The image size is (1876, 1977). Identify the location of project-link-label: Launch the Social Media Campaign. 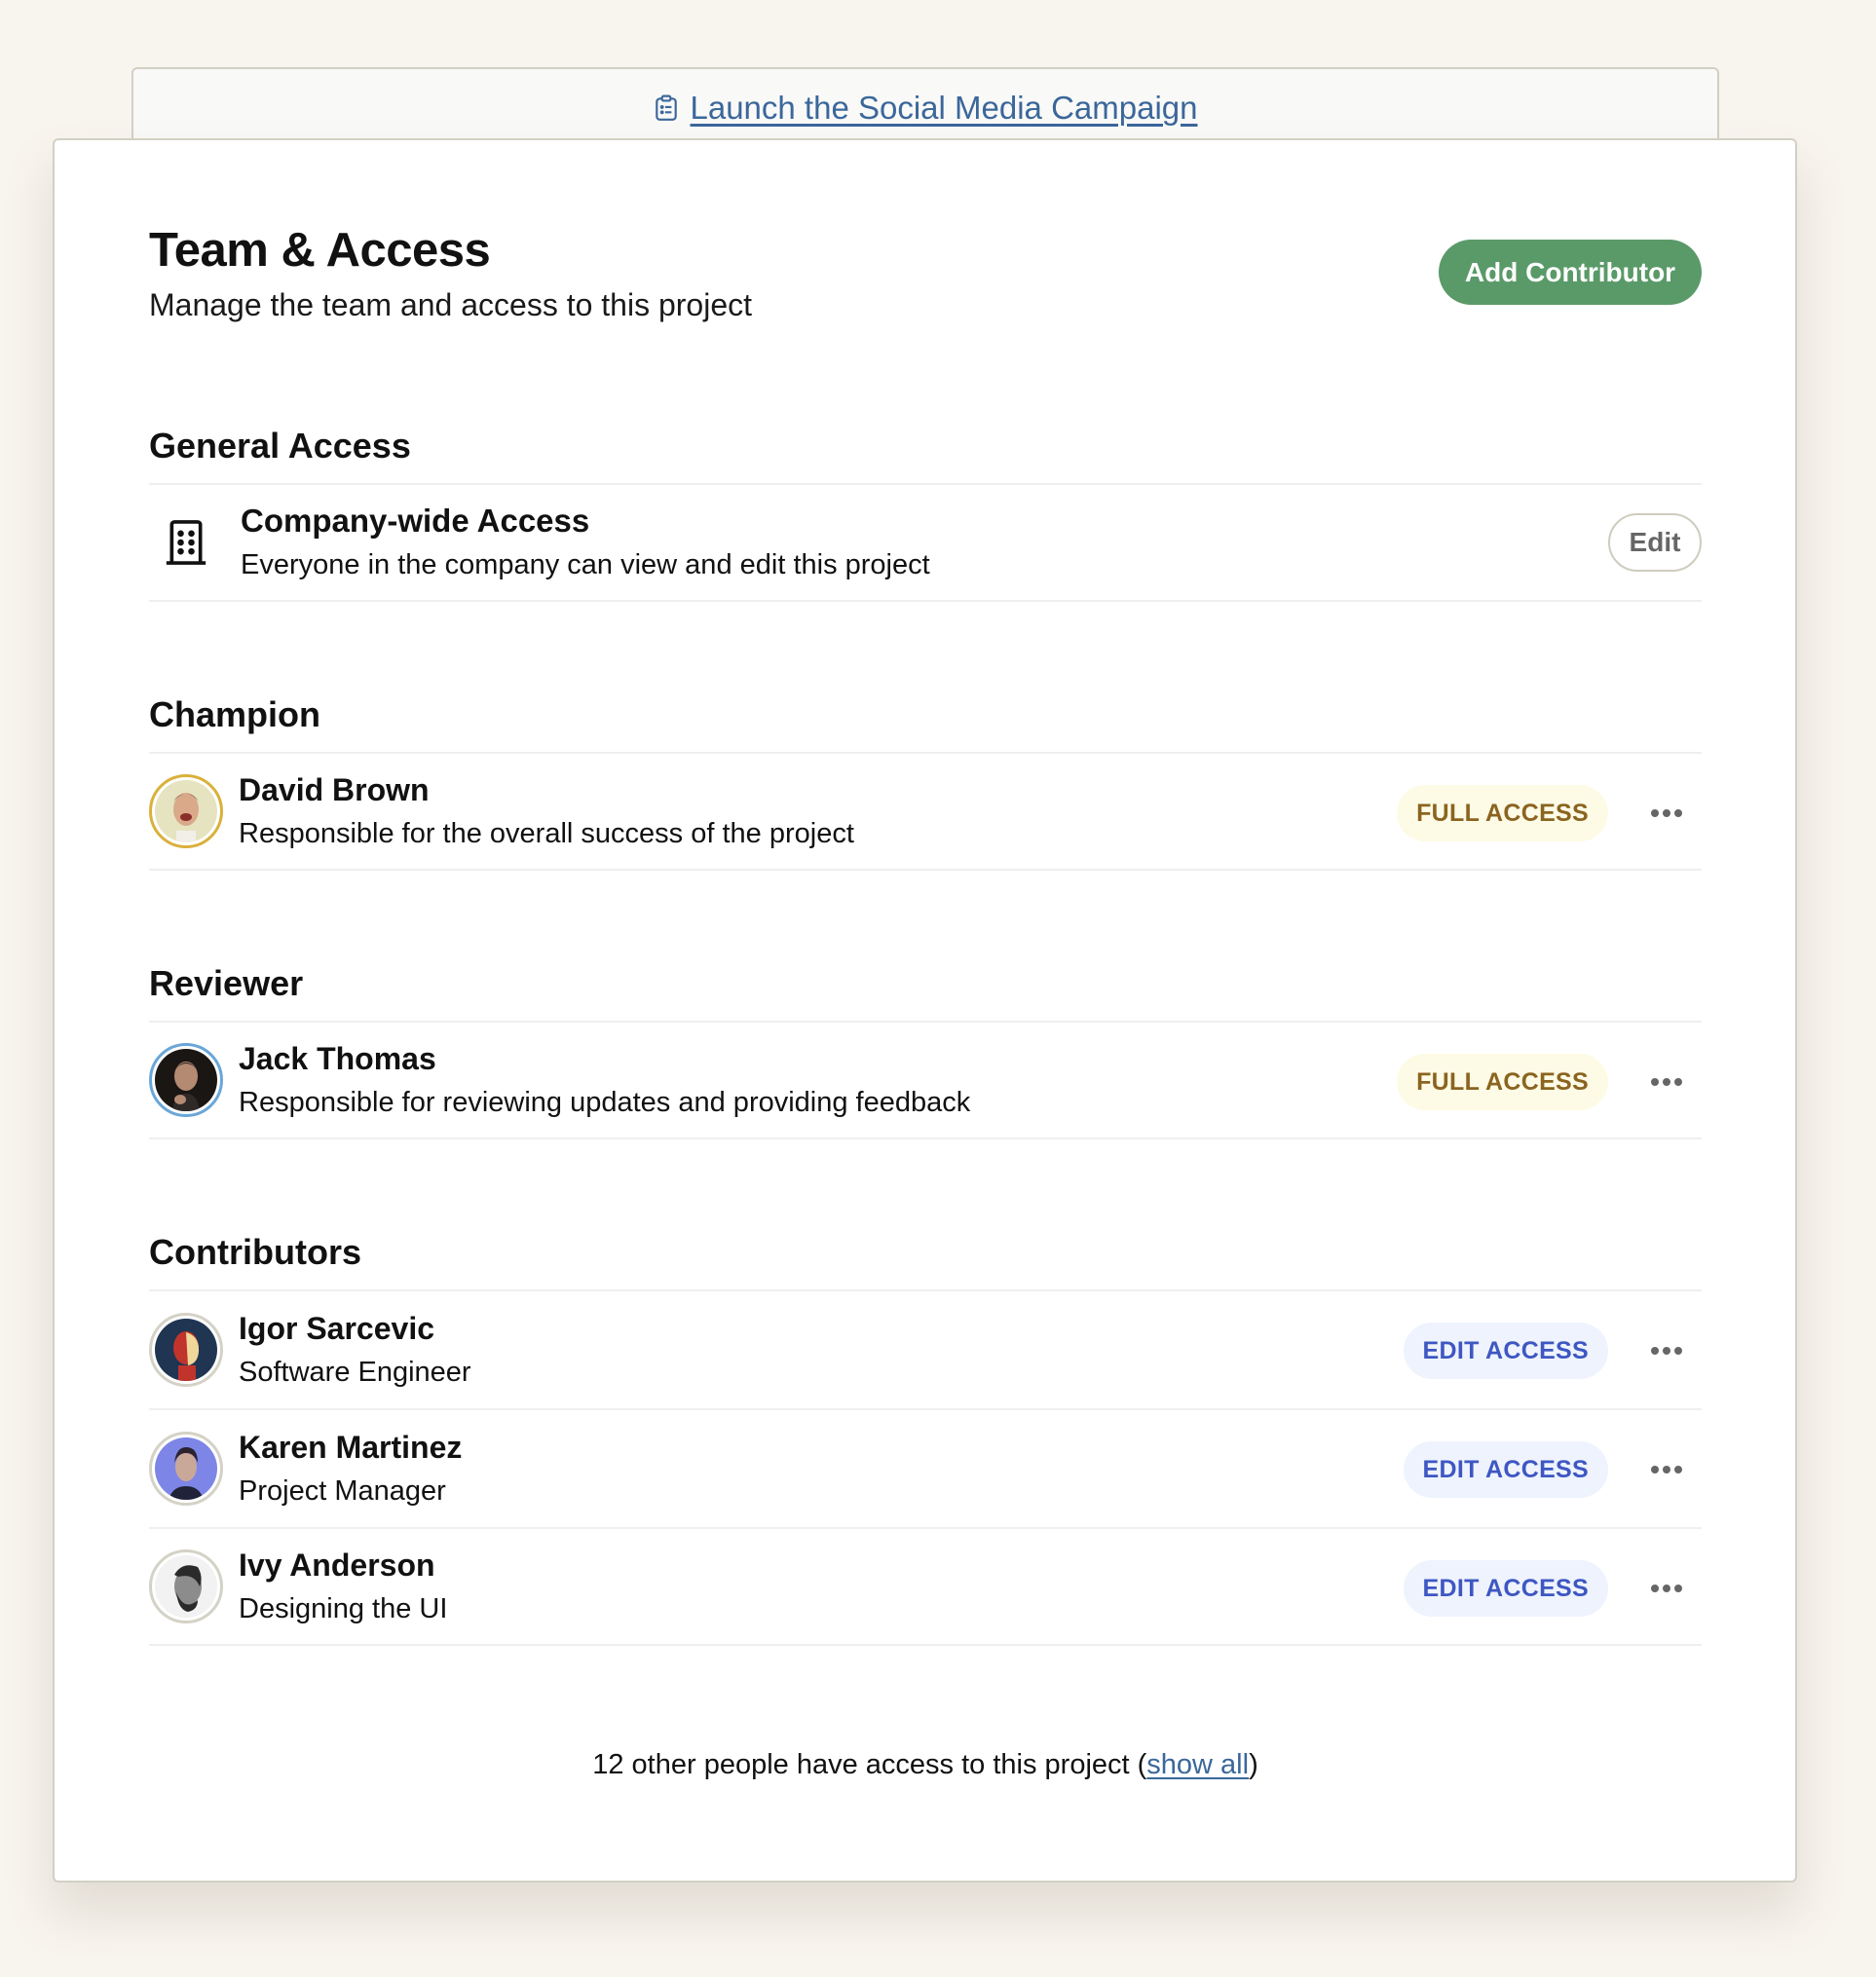
(944, 108).